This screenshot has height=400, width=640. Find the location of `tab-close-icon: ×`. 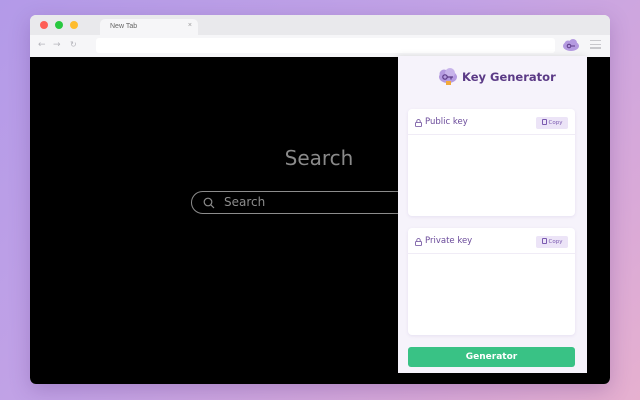

tab-close-icon: × is located at coordinates (190, 25).